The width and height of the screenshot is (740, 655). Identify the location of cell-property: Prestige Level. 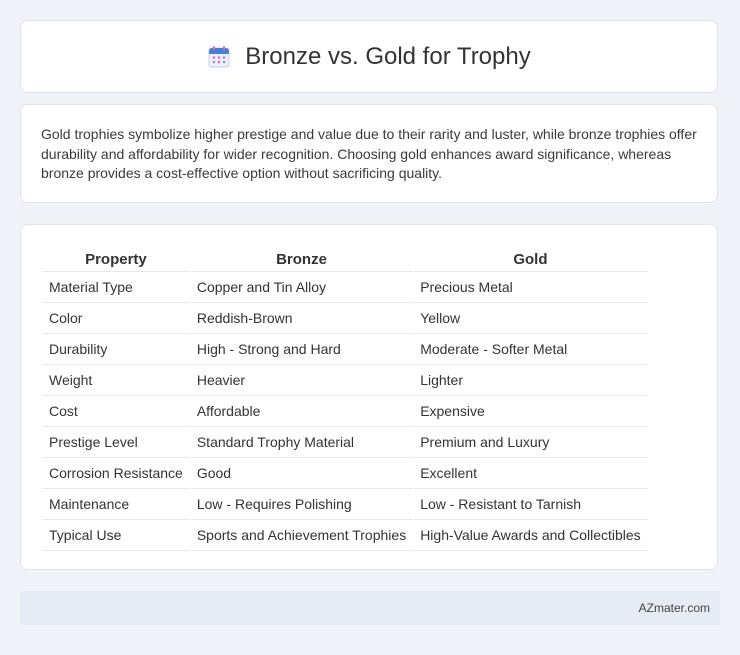
(116, 442).